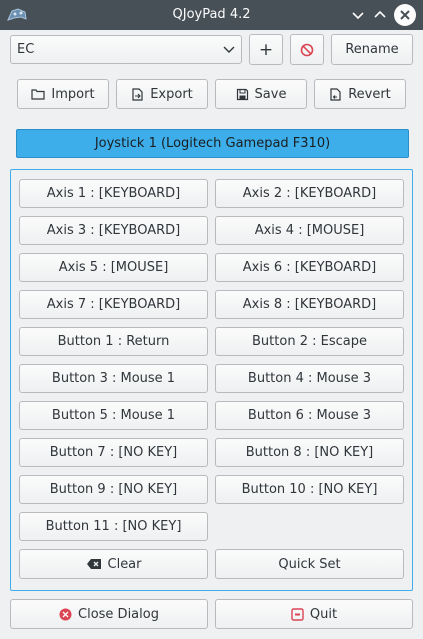 Image resolution: width=423 pixels, height=639 pixels. I want to click on close-dialog-button: Close Dialog, so click(109, 614).